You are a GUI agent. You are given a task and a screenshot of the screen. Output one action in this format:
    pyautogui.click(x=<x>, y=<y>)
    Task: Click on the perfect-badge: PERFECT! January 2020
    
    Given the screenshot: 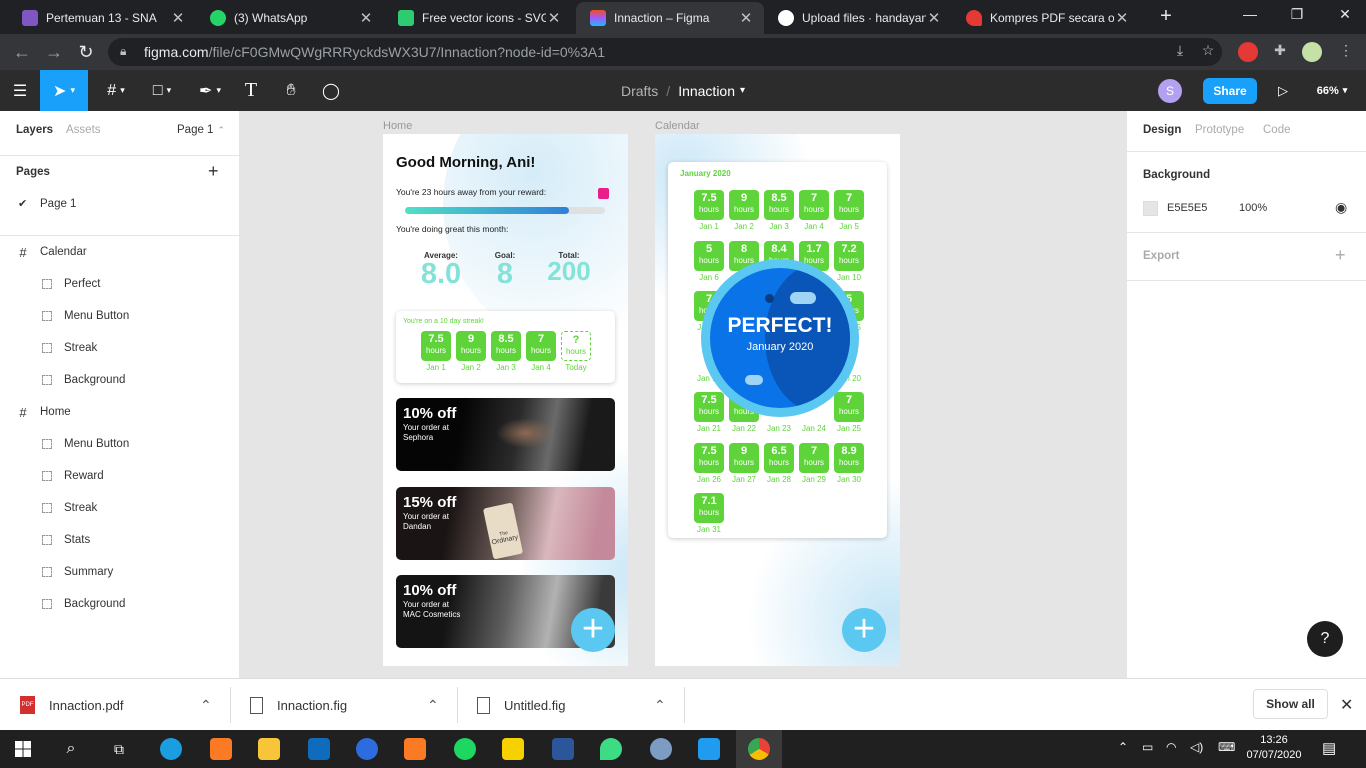 What is the action you would take?
    pyautogui.click(x=780, y=338)
    